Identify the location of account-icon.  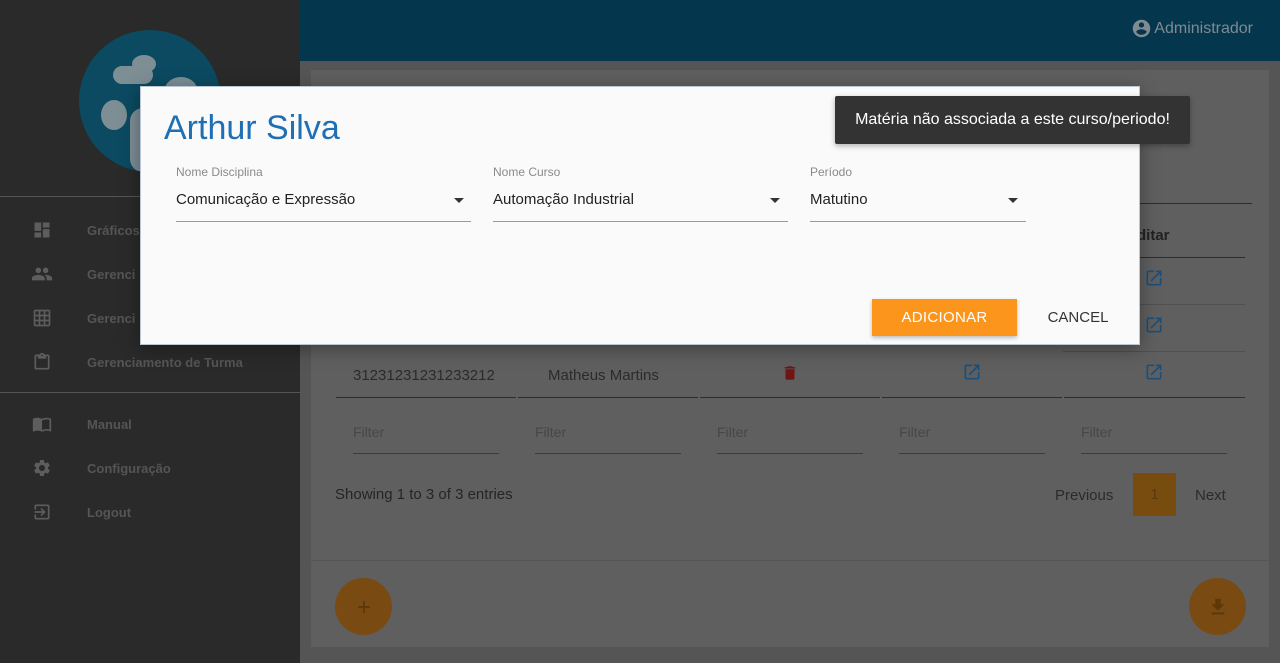
(1142, 28).